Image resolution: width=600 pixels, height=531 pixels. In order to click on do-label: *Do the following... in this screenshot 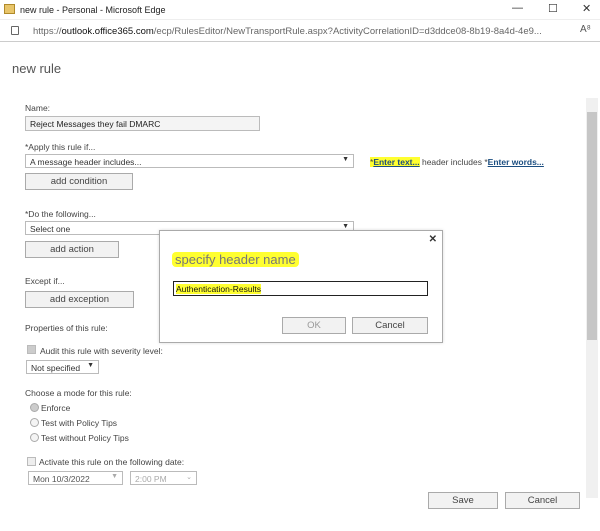, I will do `click(60, 214)`.